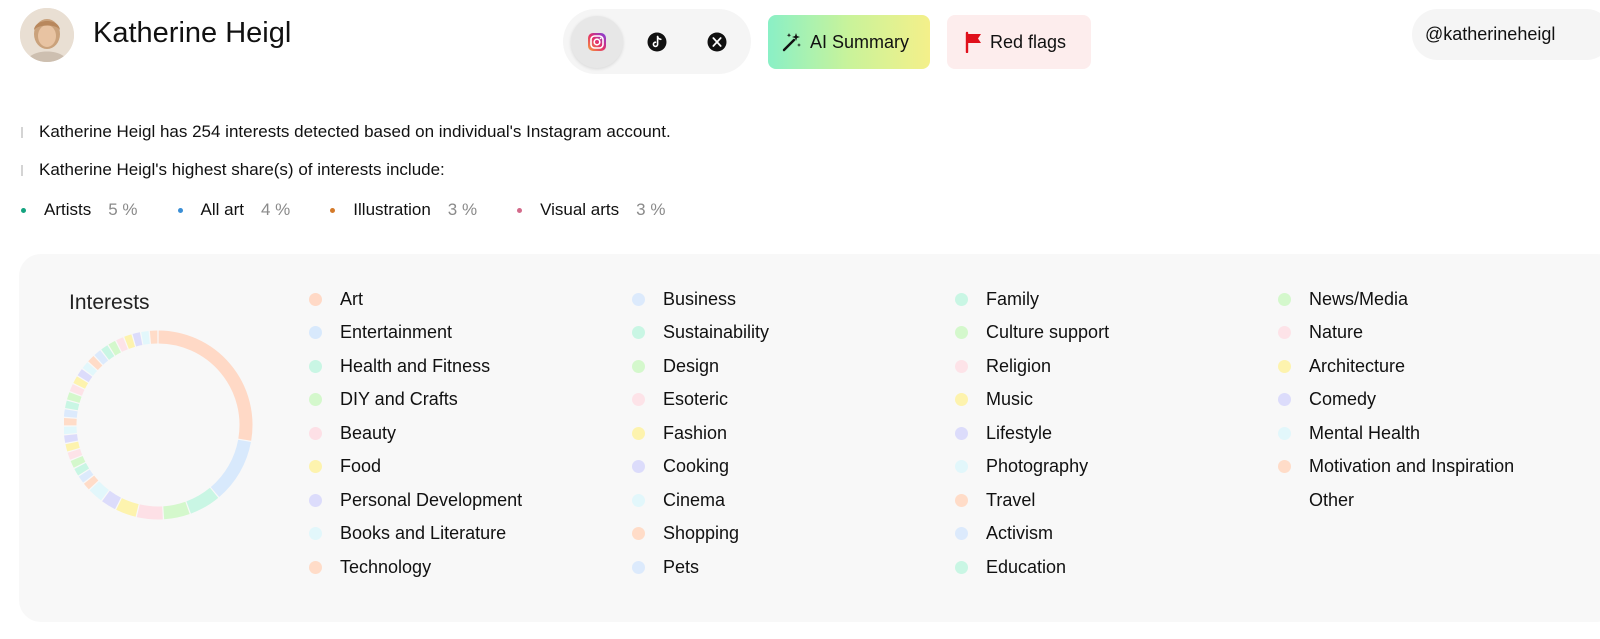 The width and height of the screenshot is (1600, 639). I want to click on category-label: Personal Development, so click(431, 499).